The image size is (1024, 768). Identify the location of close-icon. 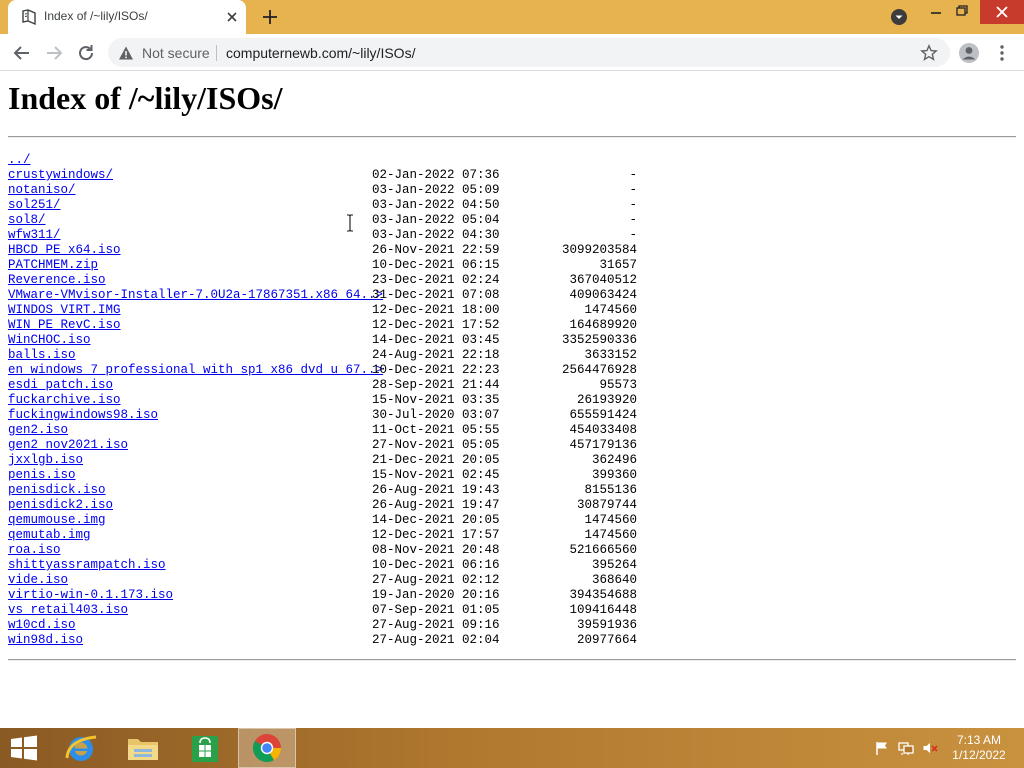
(232, 17).